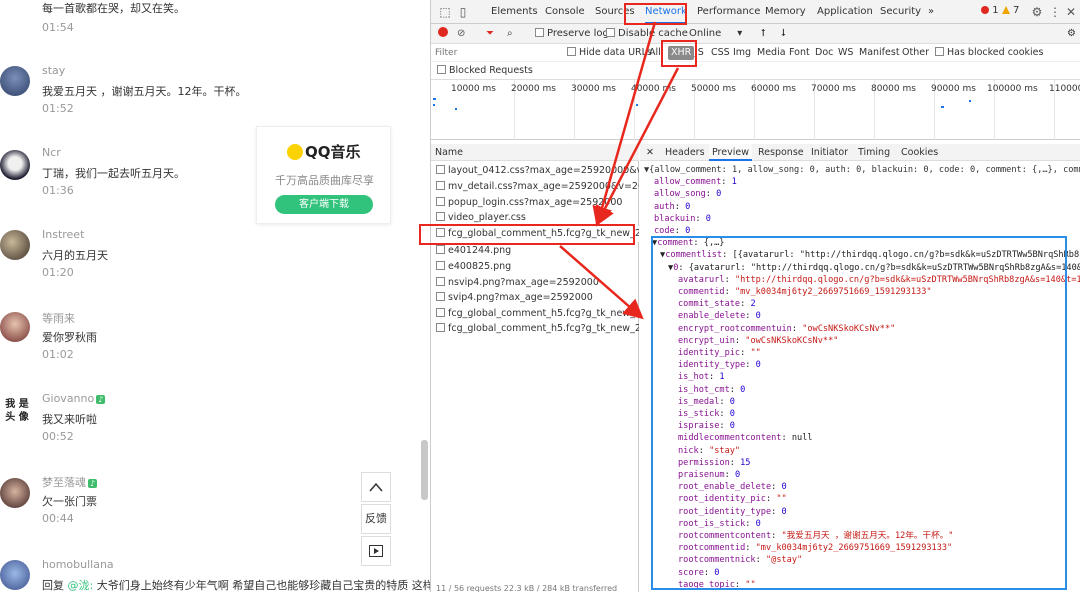  I want to click on comment-nick: 等雨来, so click(58, 318).